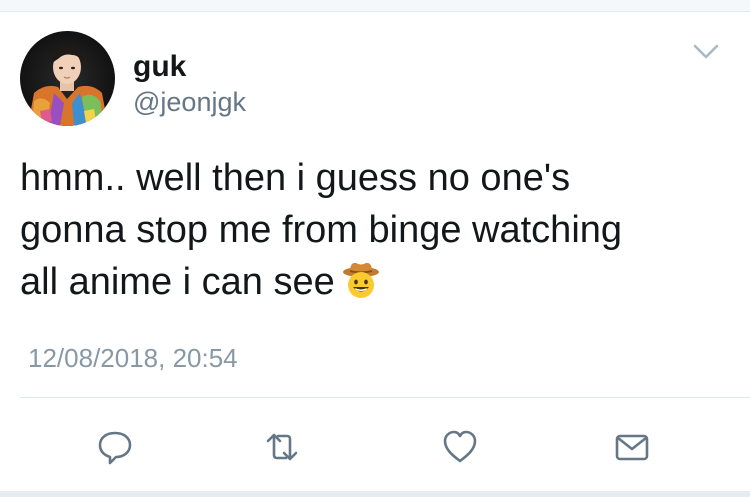 The image size is (750, 497). What do you see at coordinates (375, 6) in the screenshot?
I see `top-divider` at bounding box center [375, 6].